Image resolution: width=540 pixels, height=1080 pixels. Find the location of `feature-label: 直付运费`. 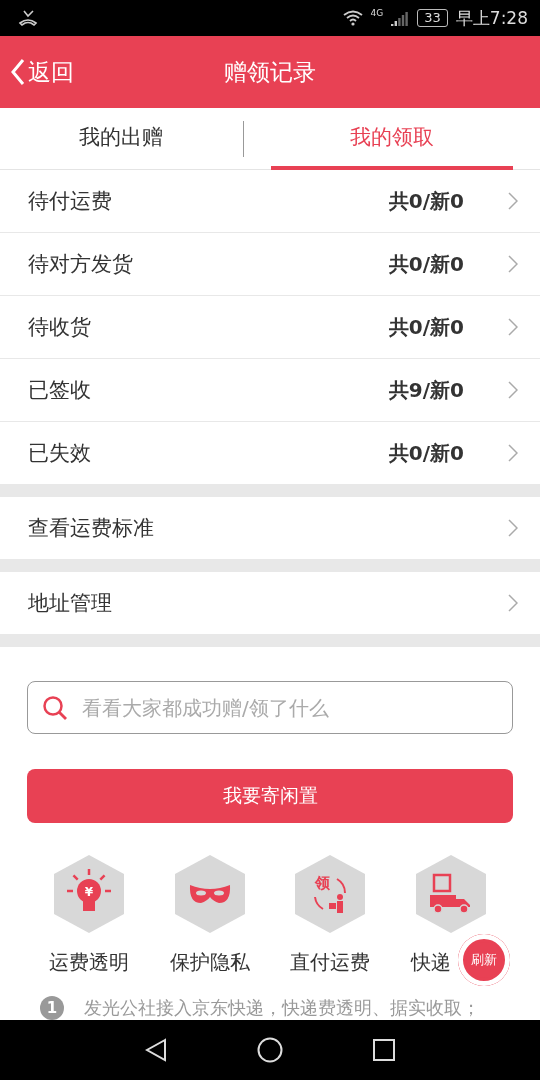

feature-label: 直付运费 is located at coordinates (330, 962).